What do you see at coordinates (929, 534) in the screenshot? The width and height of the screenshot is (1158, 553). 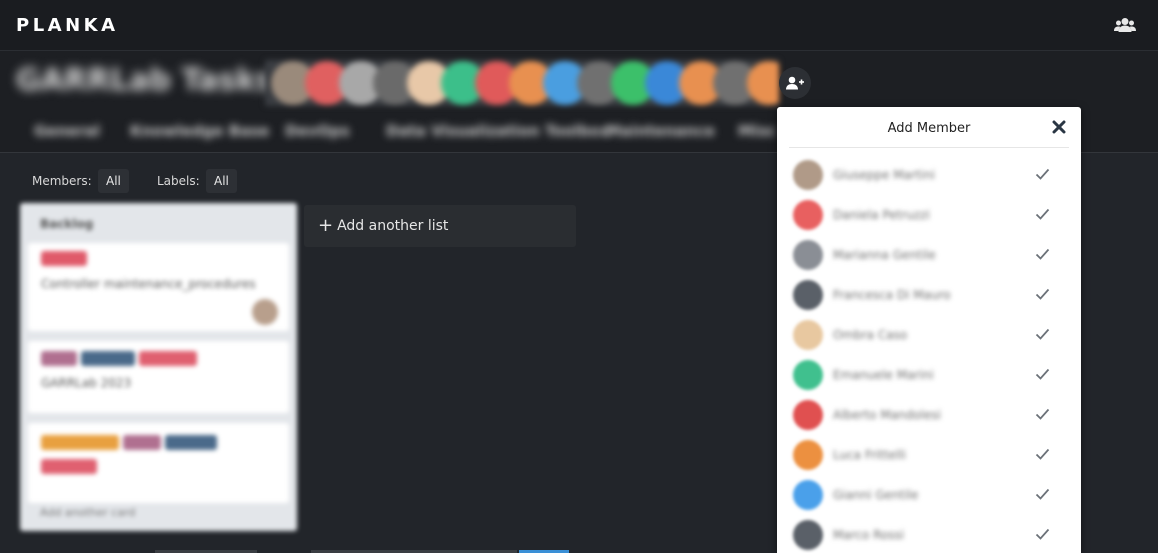 I see `member-row: Marco Rossi` at bounding box center [929, 534].